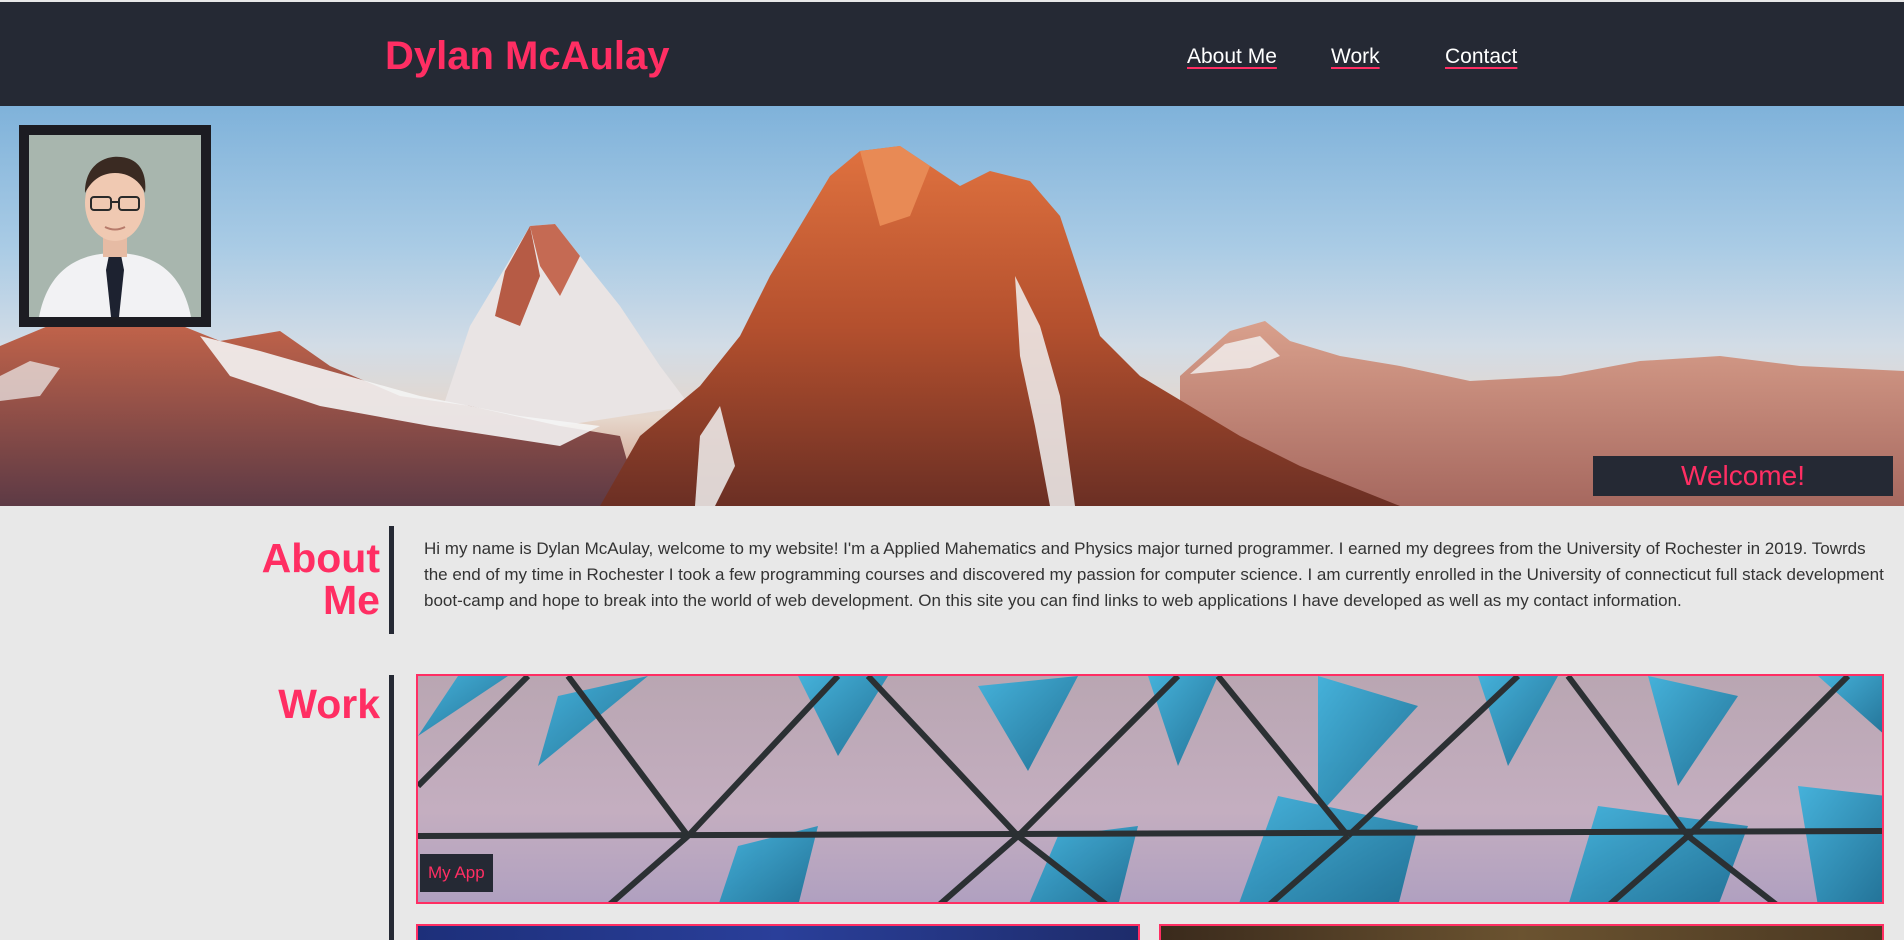 The height and width of the screenshot is (940, 1904). What do you see at coordinates (1232, 57) in the screenshot?
I see `nav-link-about-me: About Me` at bounding box center [1232, 57].